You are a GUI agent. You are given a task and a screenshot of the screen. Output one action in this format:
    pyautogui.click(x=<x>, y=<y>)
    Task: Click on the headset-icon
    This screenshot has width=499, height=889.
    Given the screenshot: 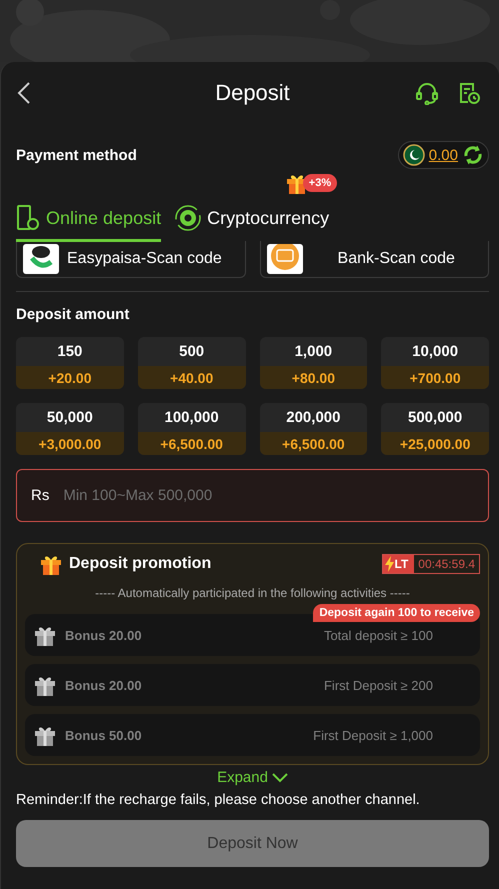 What is the action you would take?
    pyautogui.click(x=427, y=93)
    